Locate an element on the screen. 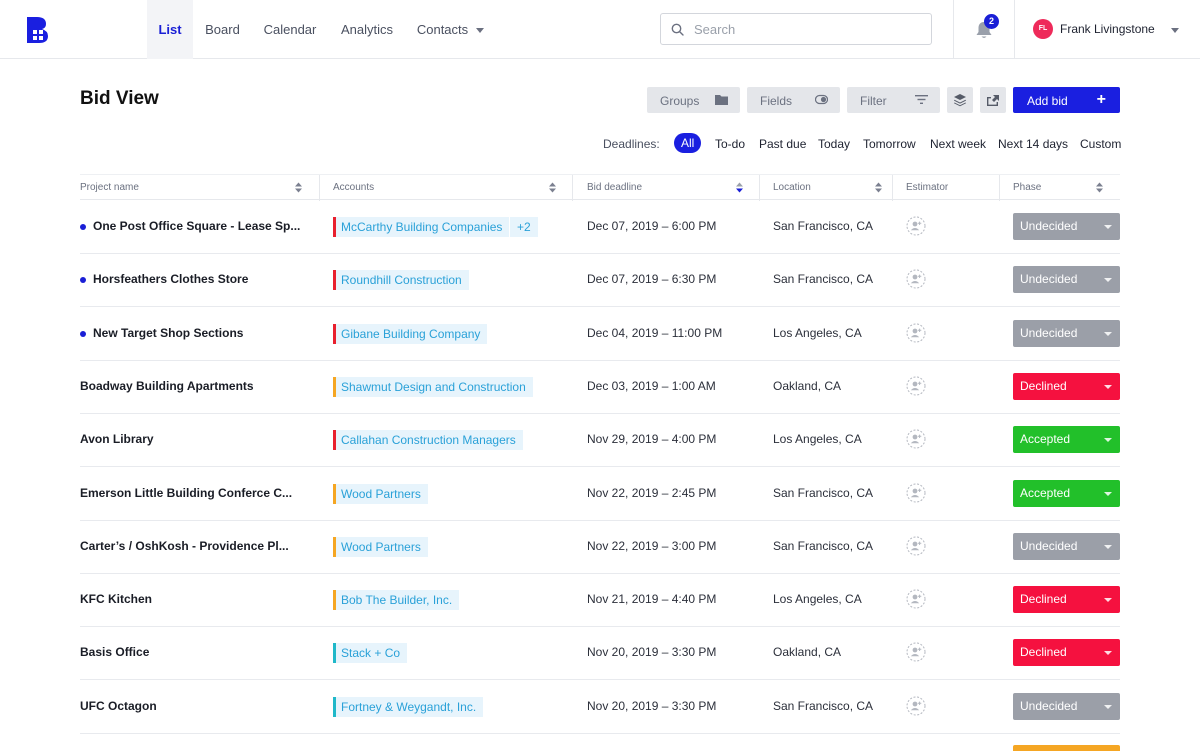  bid-deadline: Dec 07, 2019 – 6:00 PM is located at coordinates (652, 226).